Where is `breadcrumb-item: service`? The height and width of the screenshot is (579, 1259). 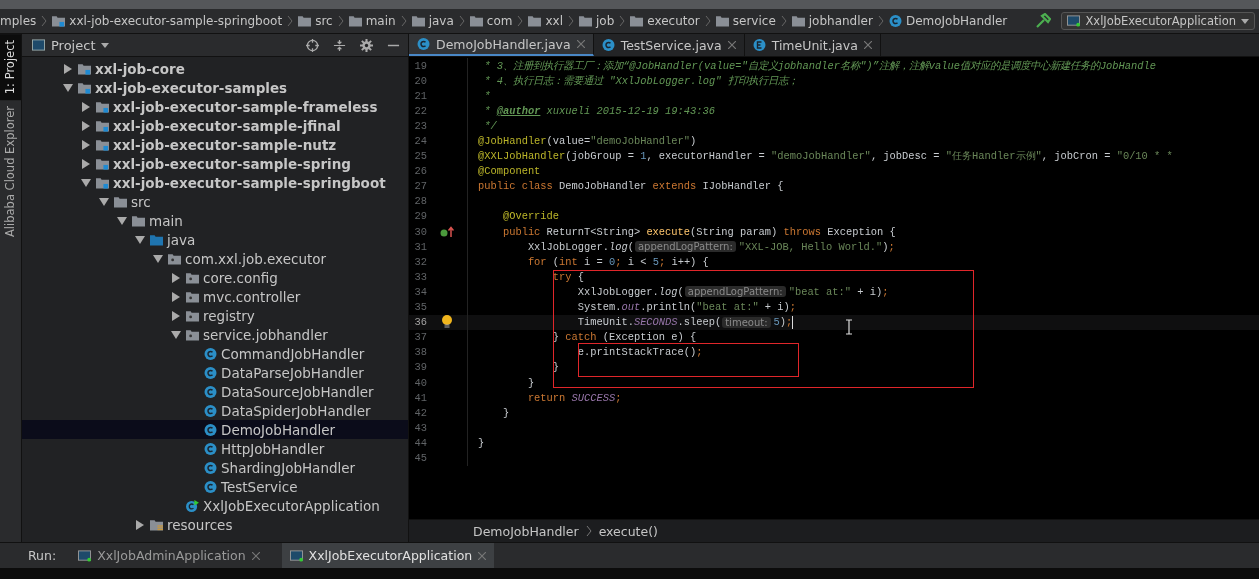
breadcrumb-item: service is located at coordinates (745, 21).